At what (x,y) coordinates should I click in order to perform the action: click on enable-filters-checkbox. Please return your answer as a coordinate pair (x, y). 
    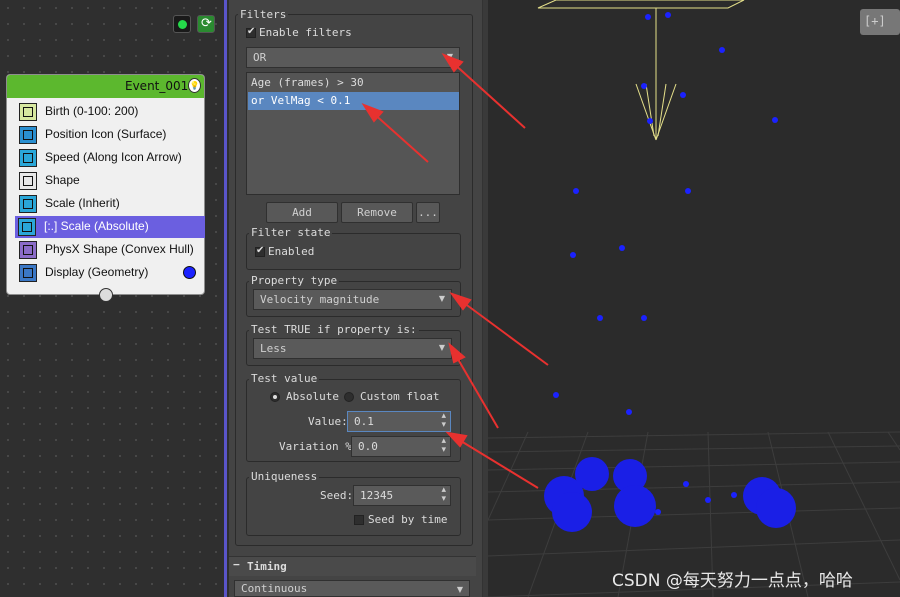
    Looking at the image, I should click on (251, 32).